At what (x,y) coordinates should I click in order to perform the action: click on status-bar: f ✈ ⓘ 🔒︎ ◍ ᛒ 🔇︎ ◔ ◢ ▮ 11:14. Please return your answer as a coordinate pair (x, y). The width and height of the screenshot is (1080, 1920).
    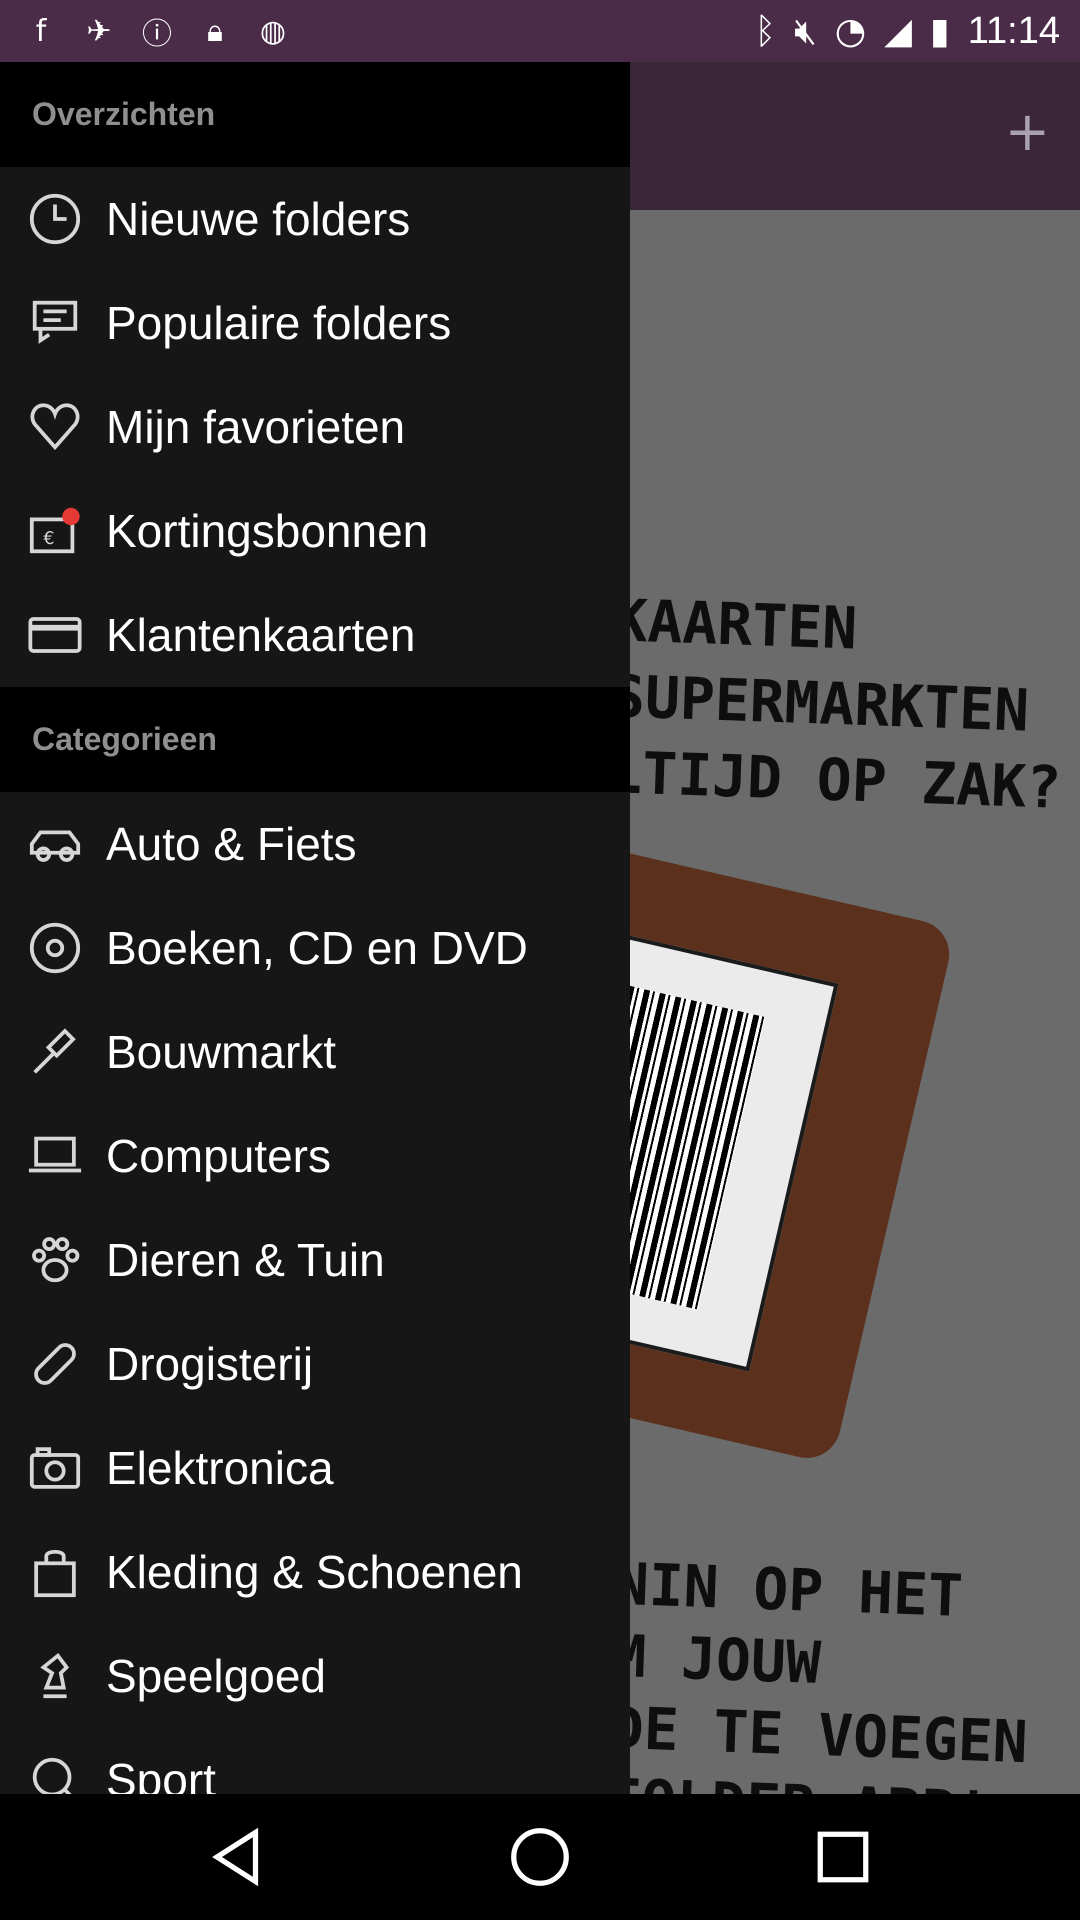
    Looking at the image, I should click on (540, 31).